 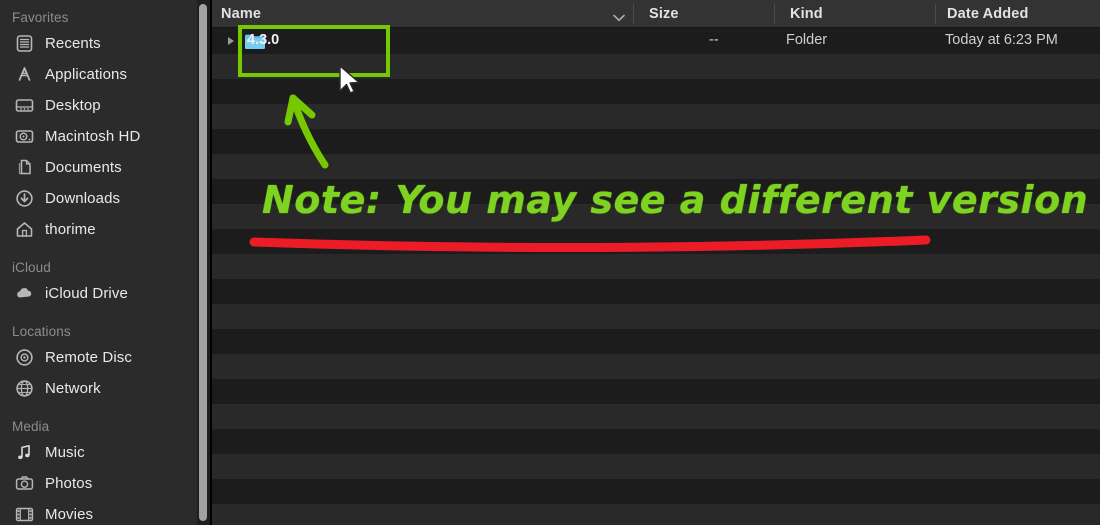 I want to click on sidebar-item-applications: Applications, so click(x=98, y=74).